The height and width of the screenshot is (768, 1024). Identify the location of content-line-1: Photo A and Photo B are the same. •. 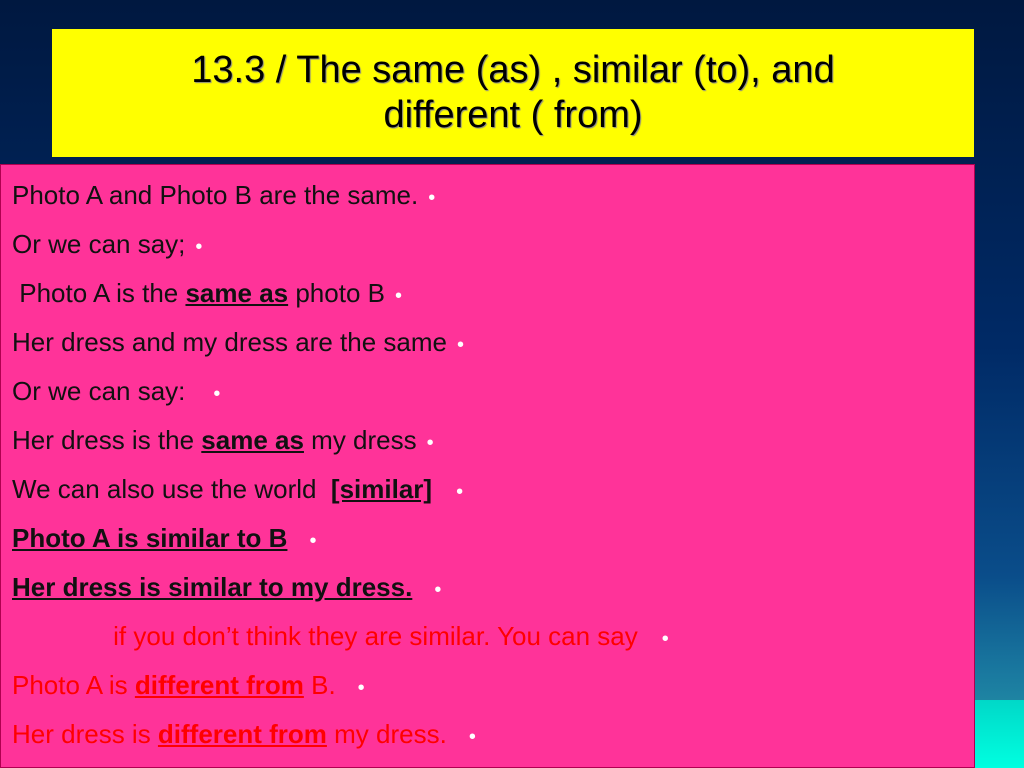
(223, 195).